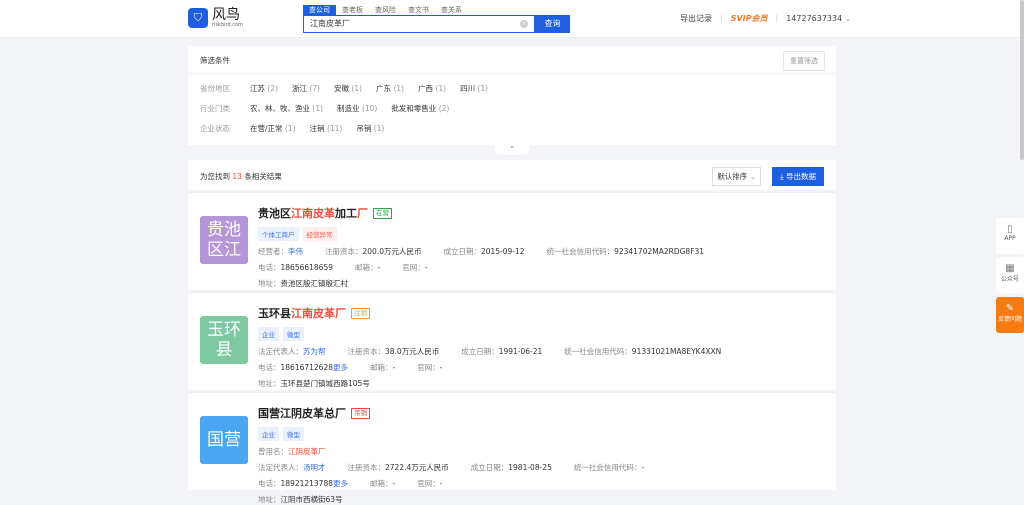 Image resolution: width=1024 pixels, height=505 pixels. What do you see at coordinates (530, 467) in the screenshot?
I see `field-value: 1981-08-25` at bounding box center [530, 467].